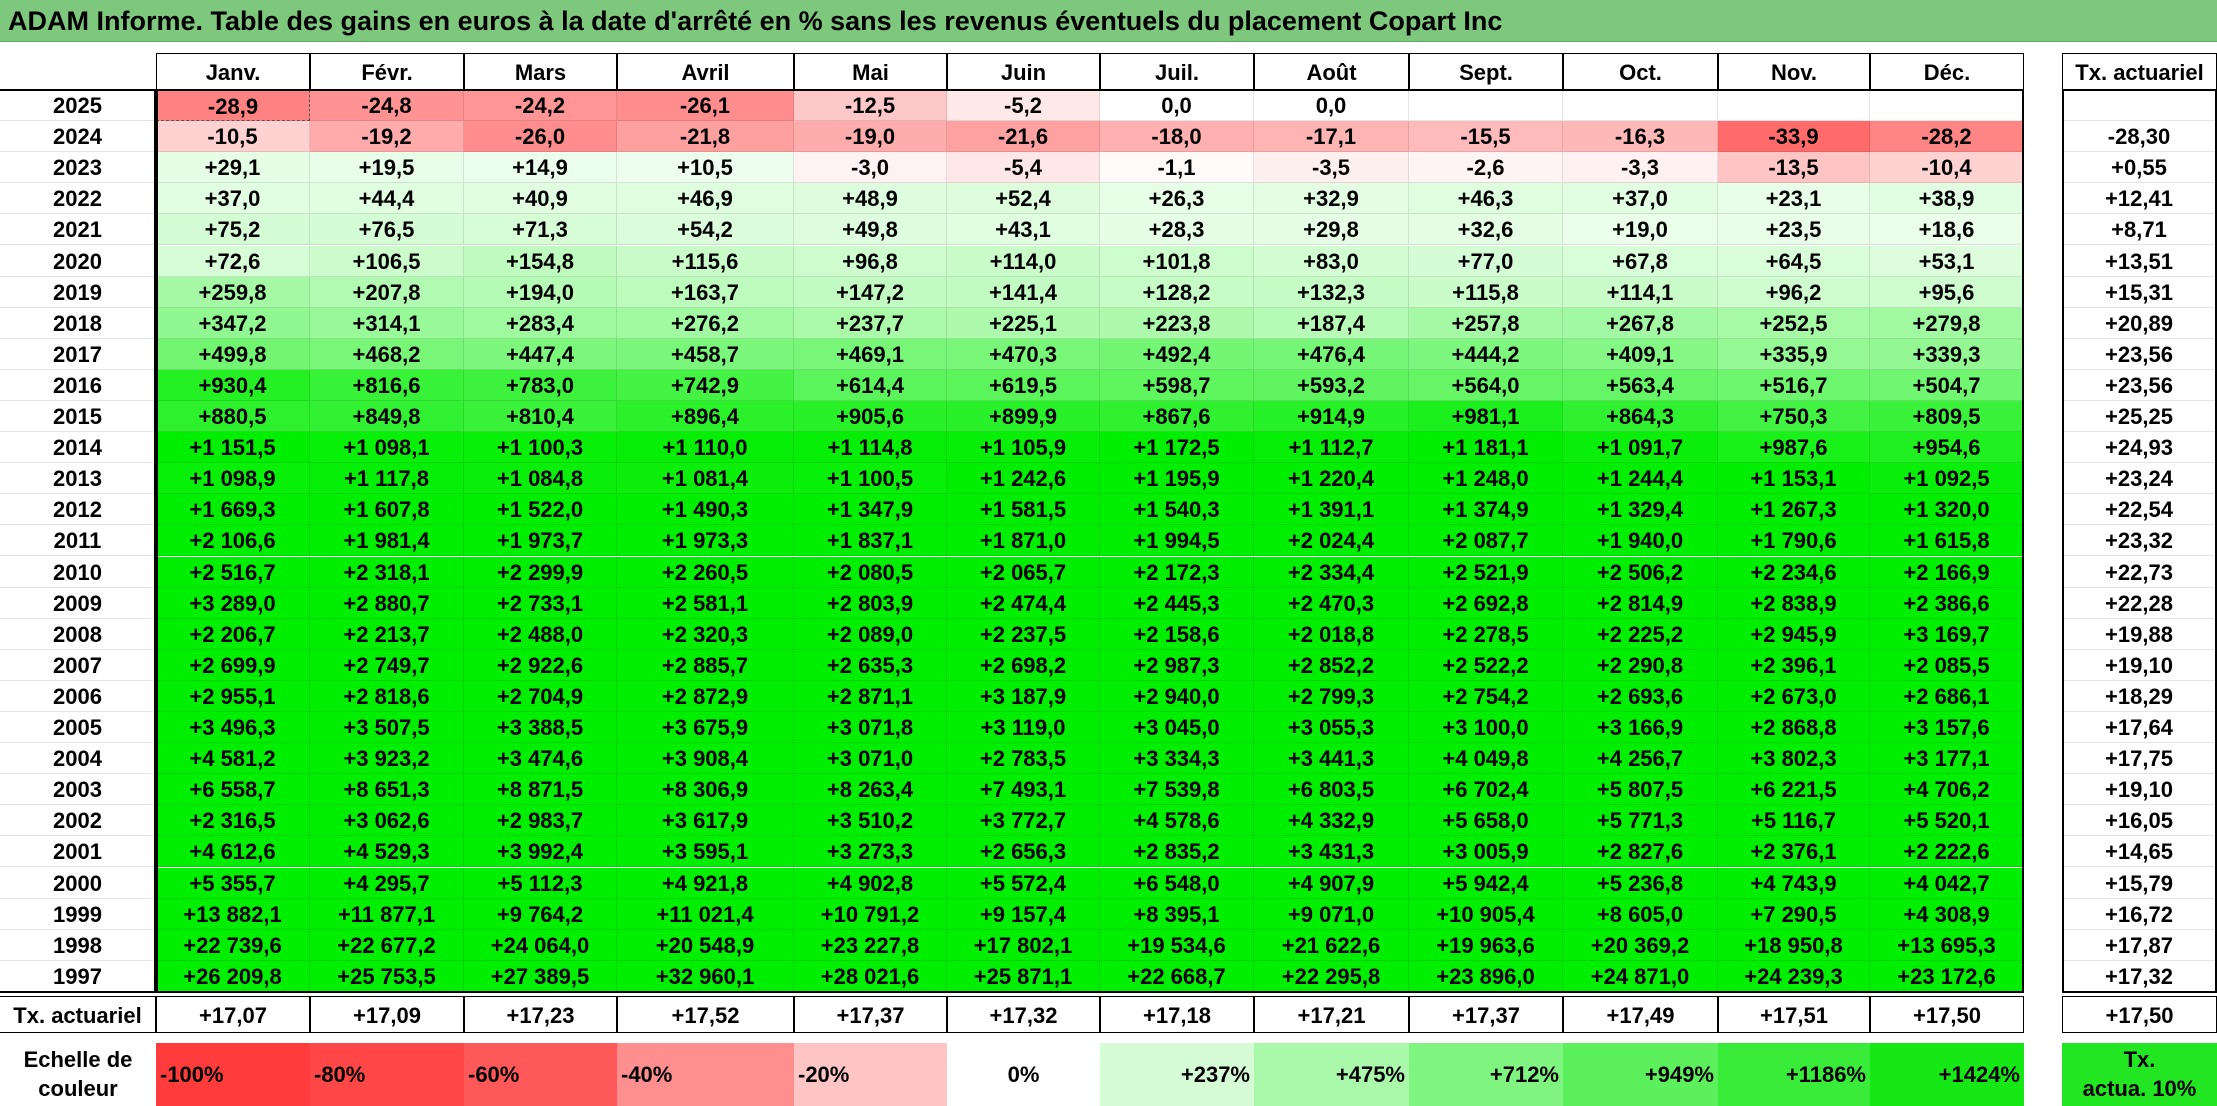  What do you see at coordinates (1640, 572) in the screenshot?
I see `table-cell: +2 506,2` at bounding box center [1640, 572].